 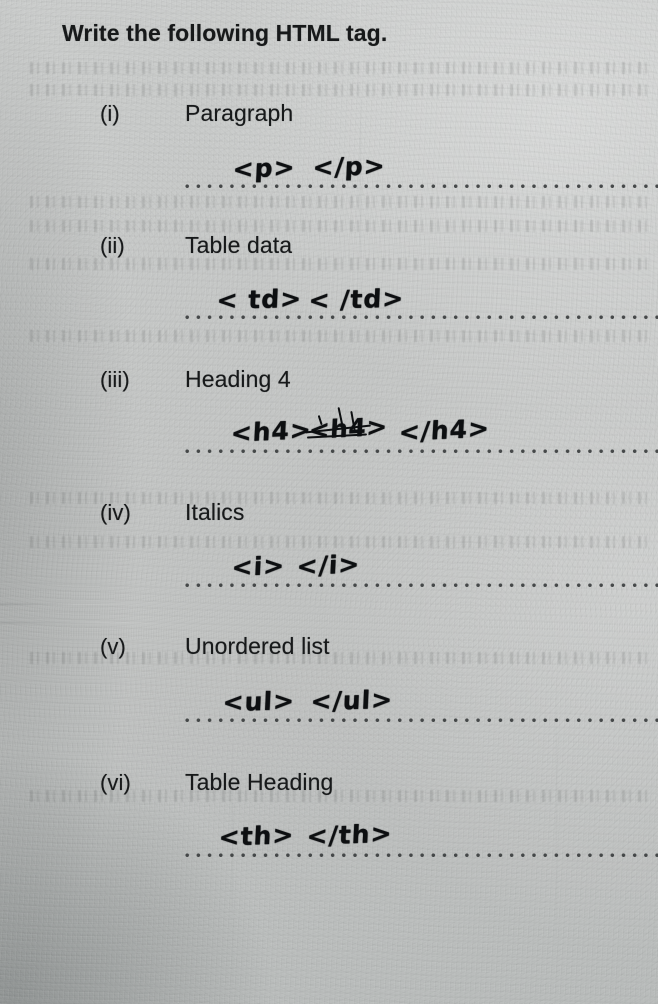 I want to click on handwritten-struck-out-text: <h4>, so click(x=348, y=428).